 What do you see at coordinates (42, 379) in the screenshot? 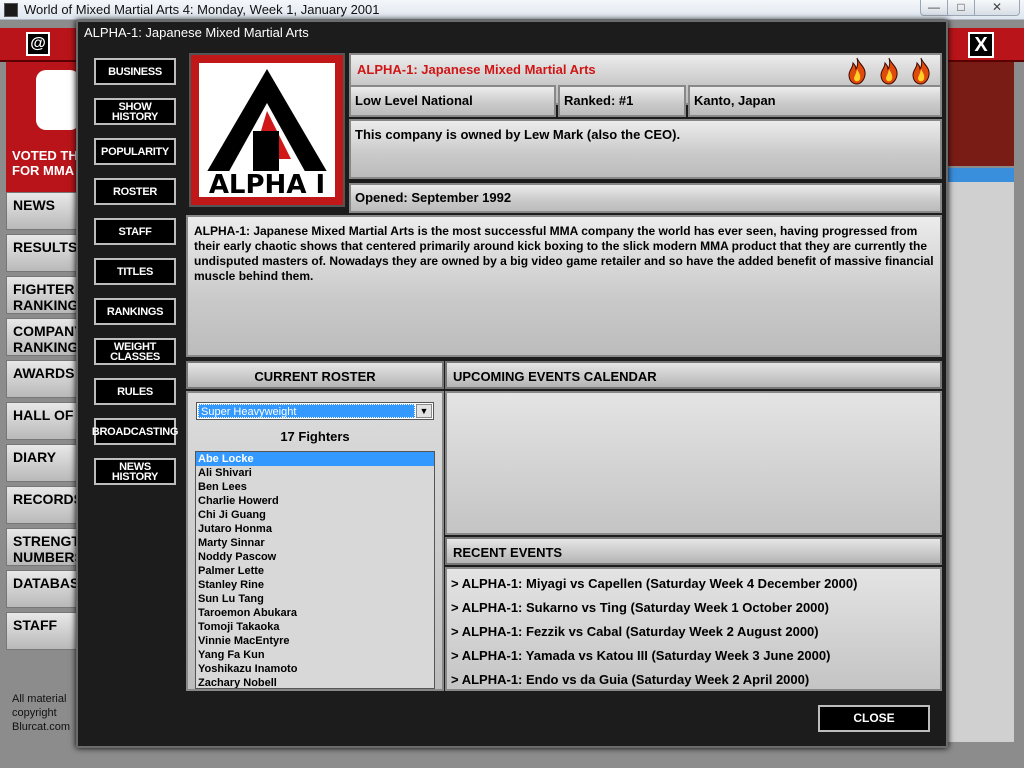
I see `background-nav-item: AWARDS` at bounding box center [42, 379].